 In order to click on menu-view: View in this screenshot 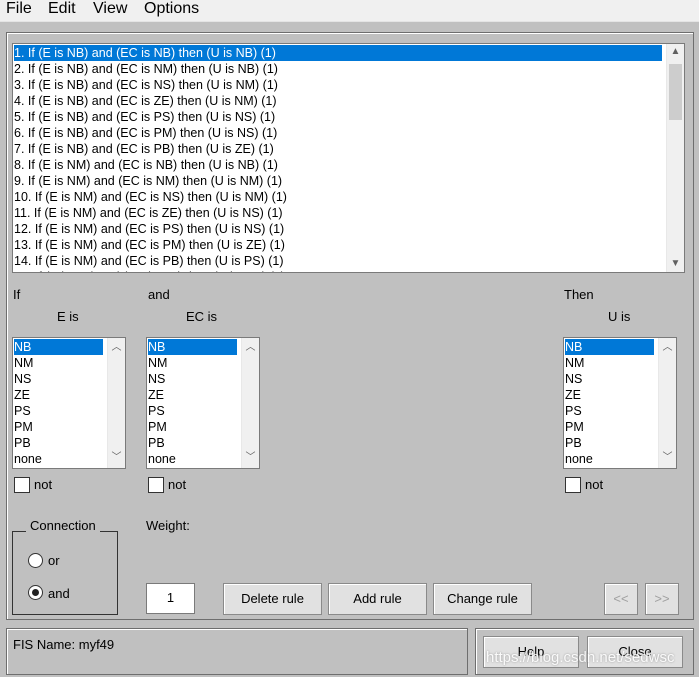, I will do `click(110, 10)`.